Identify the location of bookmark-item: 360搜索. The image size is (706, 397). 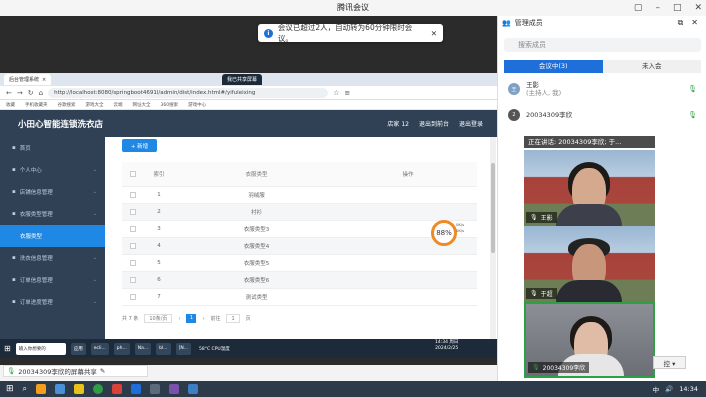
(170, 105).